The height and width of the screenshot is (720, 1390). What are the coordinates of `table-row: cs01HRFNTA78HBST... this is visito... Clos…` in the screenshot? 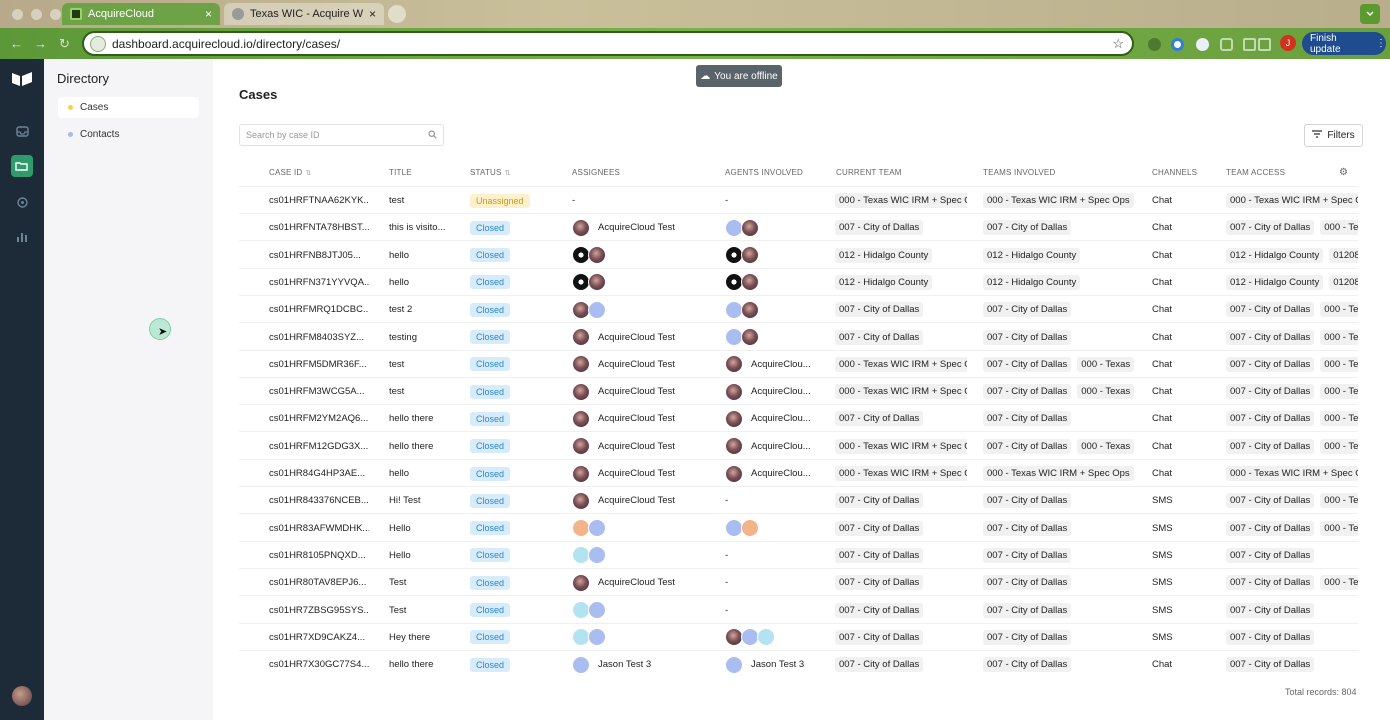 It's located at (798, 228).